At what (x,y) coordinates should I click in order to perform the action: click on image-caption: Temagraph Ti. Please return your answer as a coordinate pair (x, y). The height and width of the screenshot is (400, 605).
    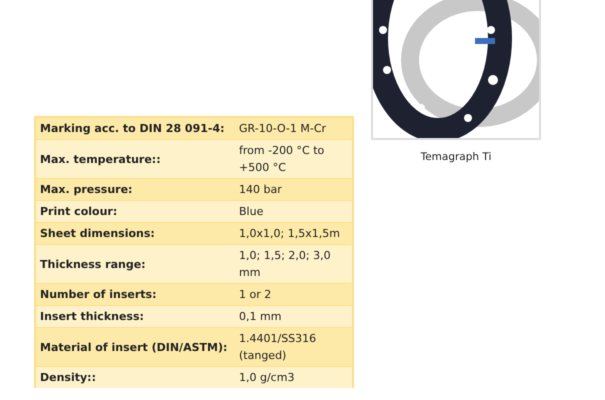
    Looking at the image, I should click on (456, 157).